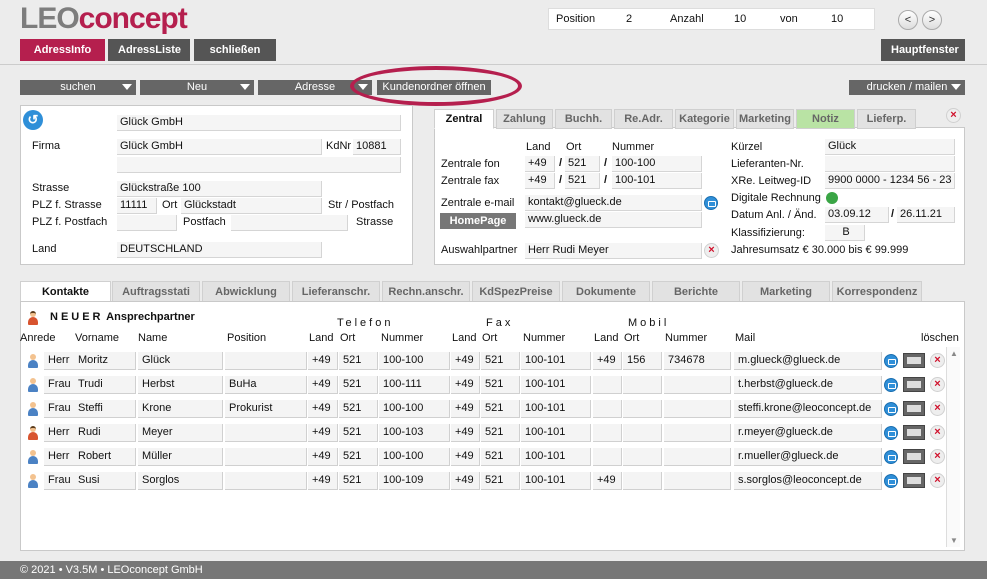  I want to click on scroll-up-icon: ▲, so click(954, 353).